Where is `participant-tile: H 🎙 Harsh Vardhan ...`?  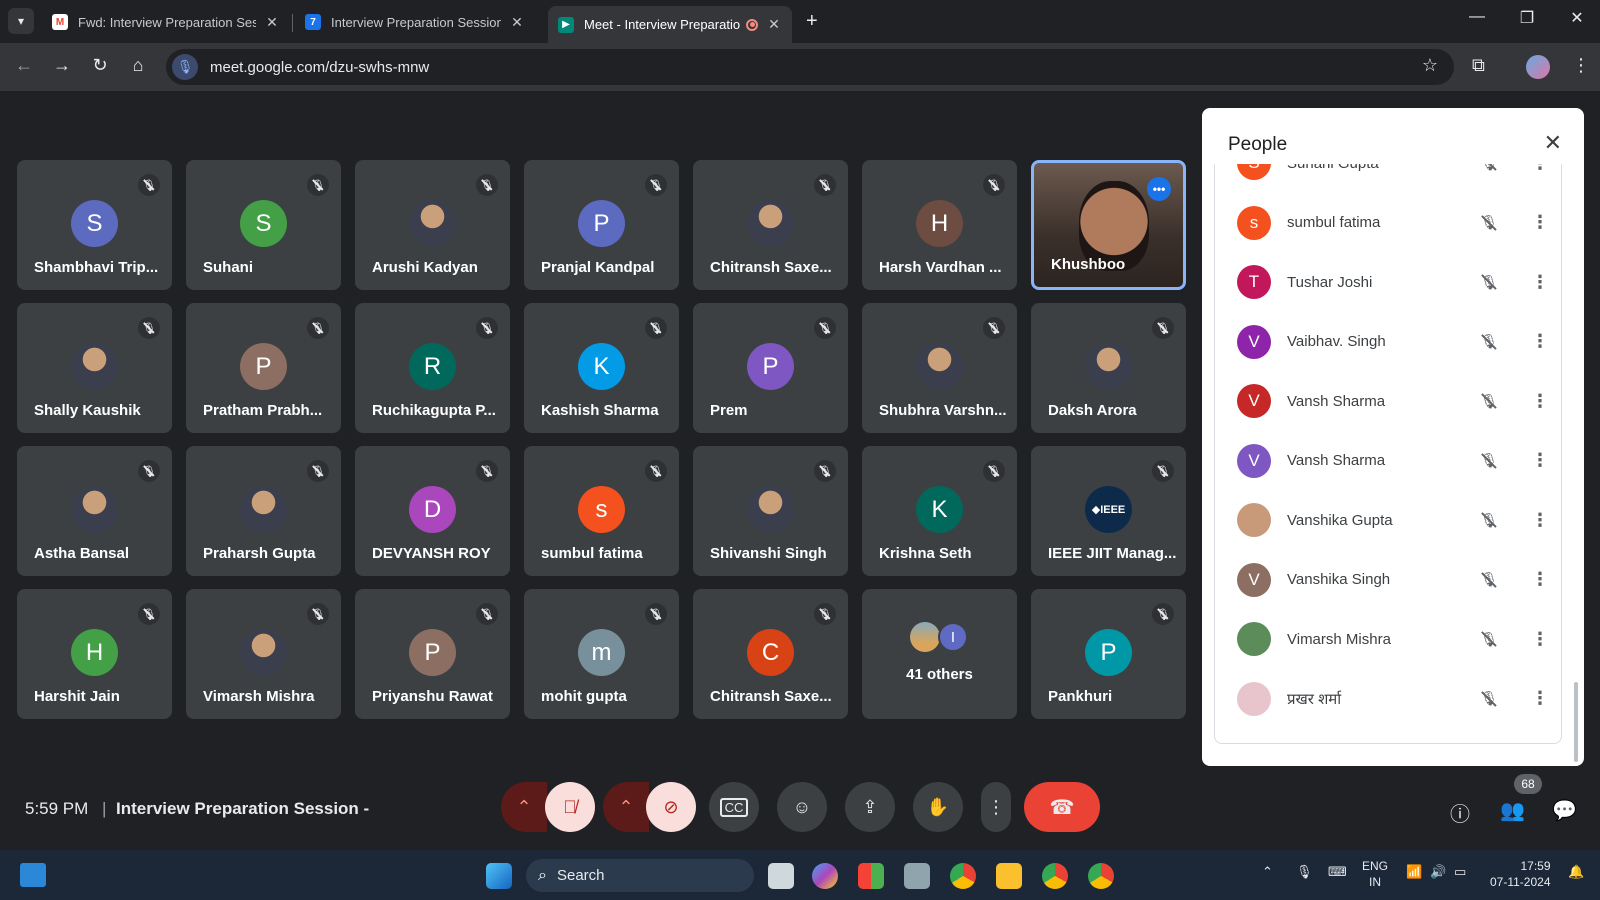 participant-tile: H 🎙 Harsh Vardhan ... is located at coordinates (939, 225).